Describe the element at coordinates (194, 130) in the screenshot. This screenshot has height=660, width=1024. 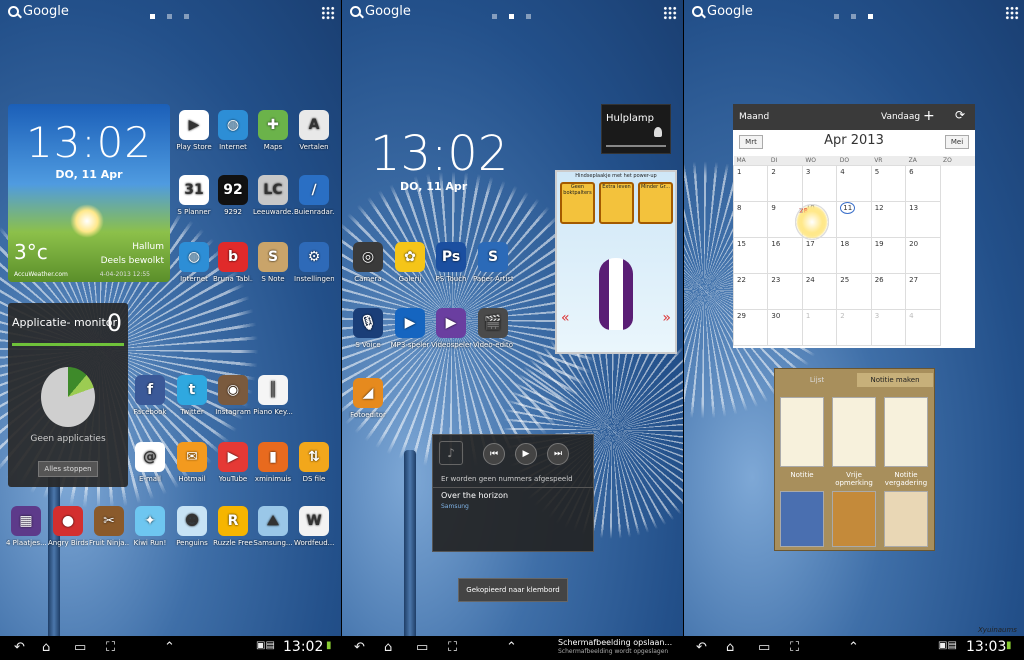
I see `app-play-store: ▶ Play Store` at that location.